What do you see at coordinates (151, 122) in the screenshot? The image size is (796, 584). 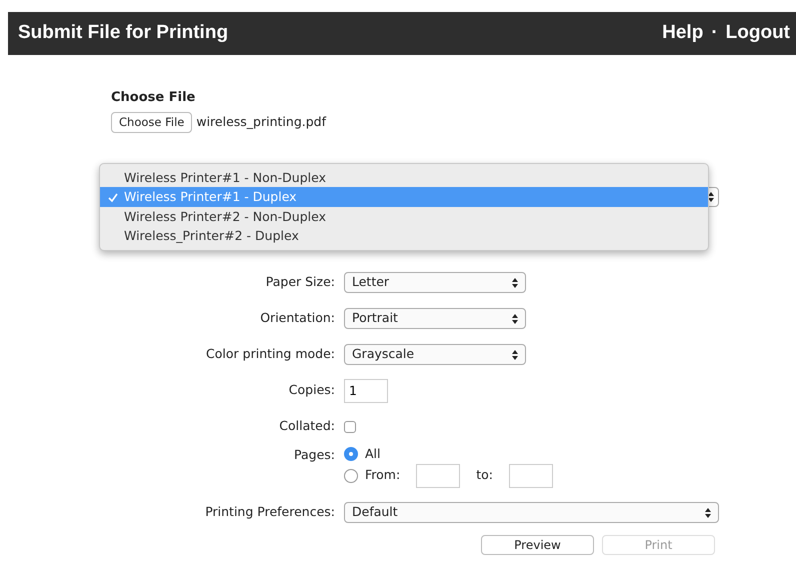 I see `choose-file-button: Choose File` at bounding box center [151, 122].